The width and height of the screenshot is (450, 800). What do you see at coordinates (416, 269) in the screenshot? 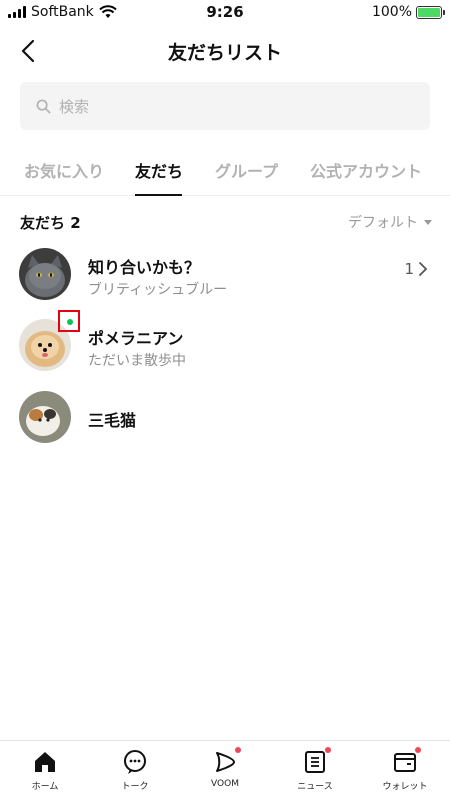
I see `friend-count: 1` at bounding box center [416, 269].